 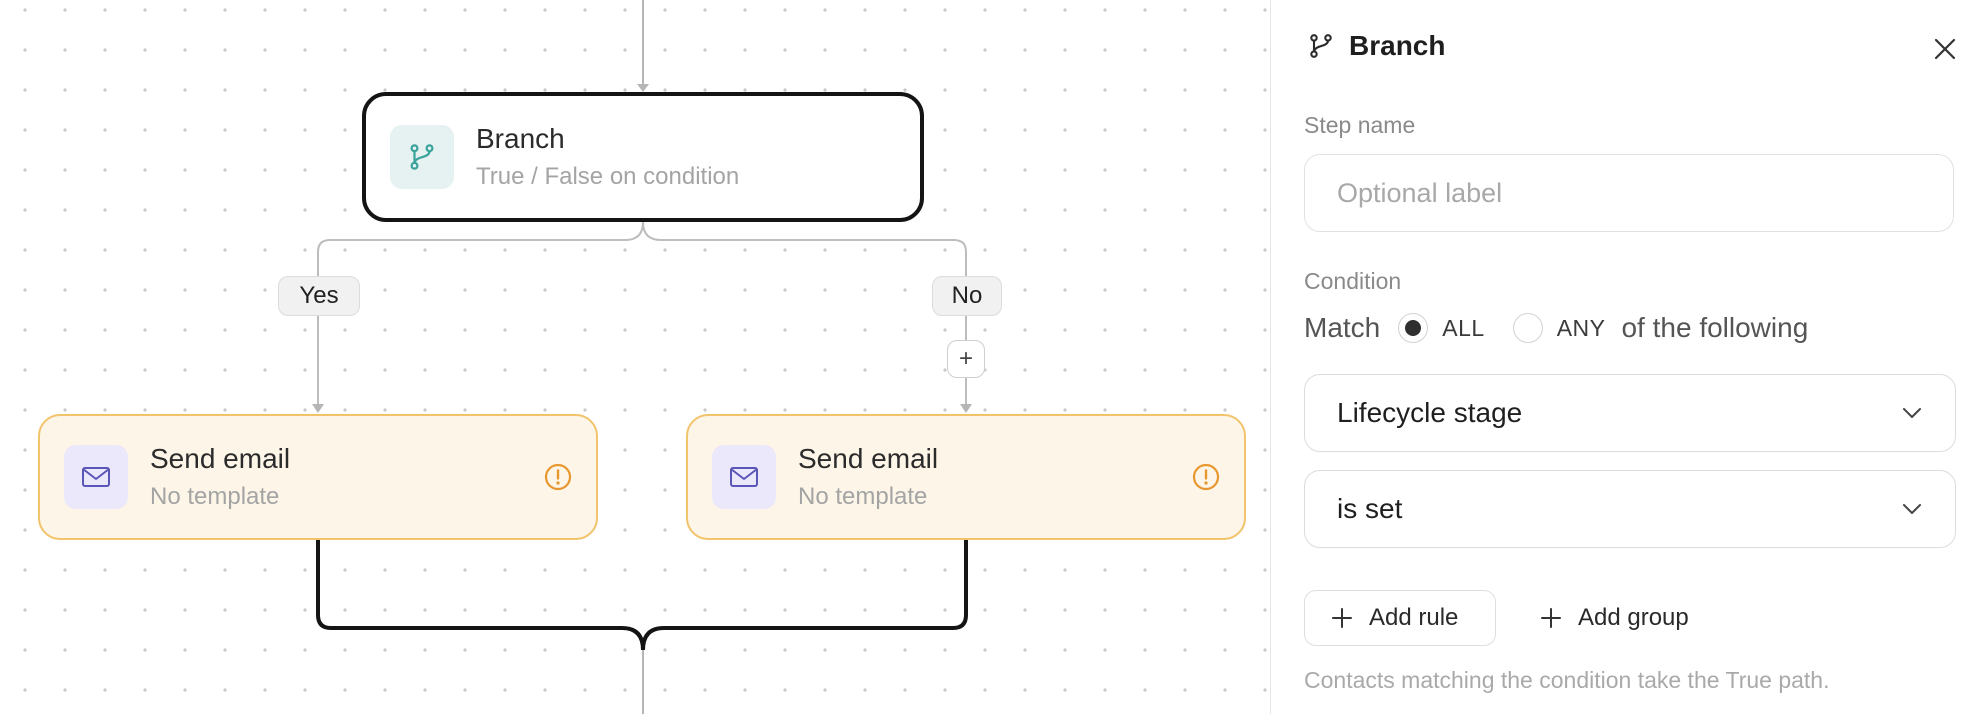 I want to click on add-step-button: +, so click(x=966, y=359).